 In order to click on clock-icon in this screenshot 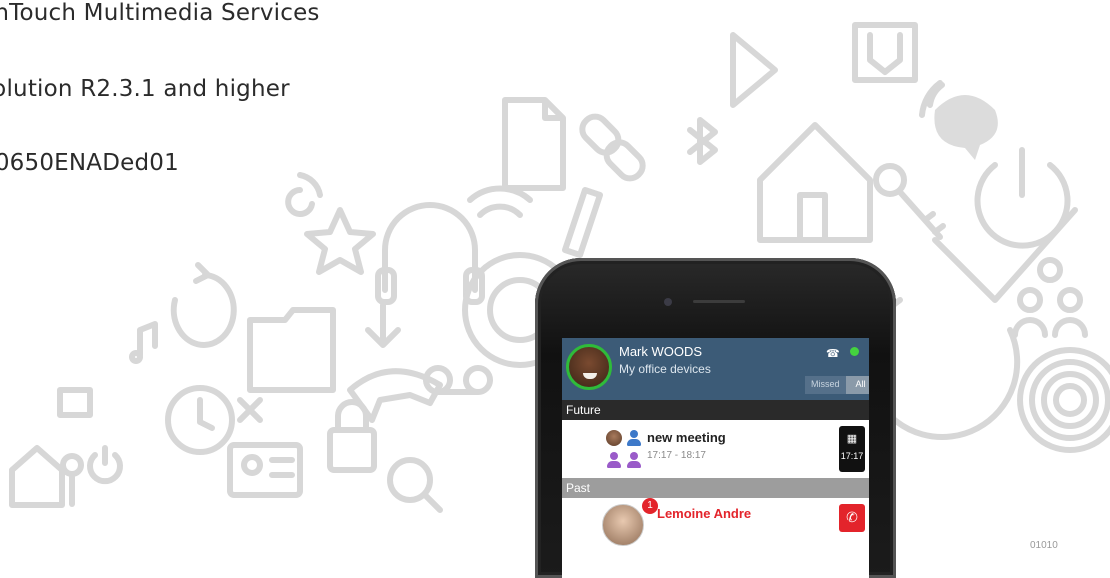, I will do `click(200, 420)`.